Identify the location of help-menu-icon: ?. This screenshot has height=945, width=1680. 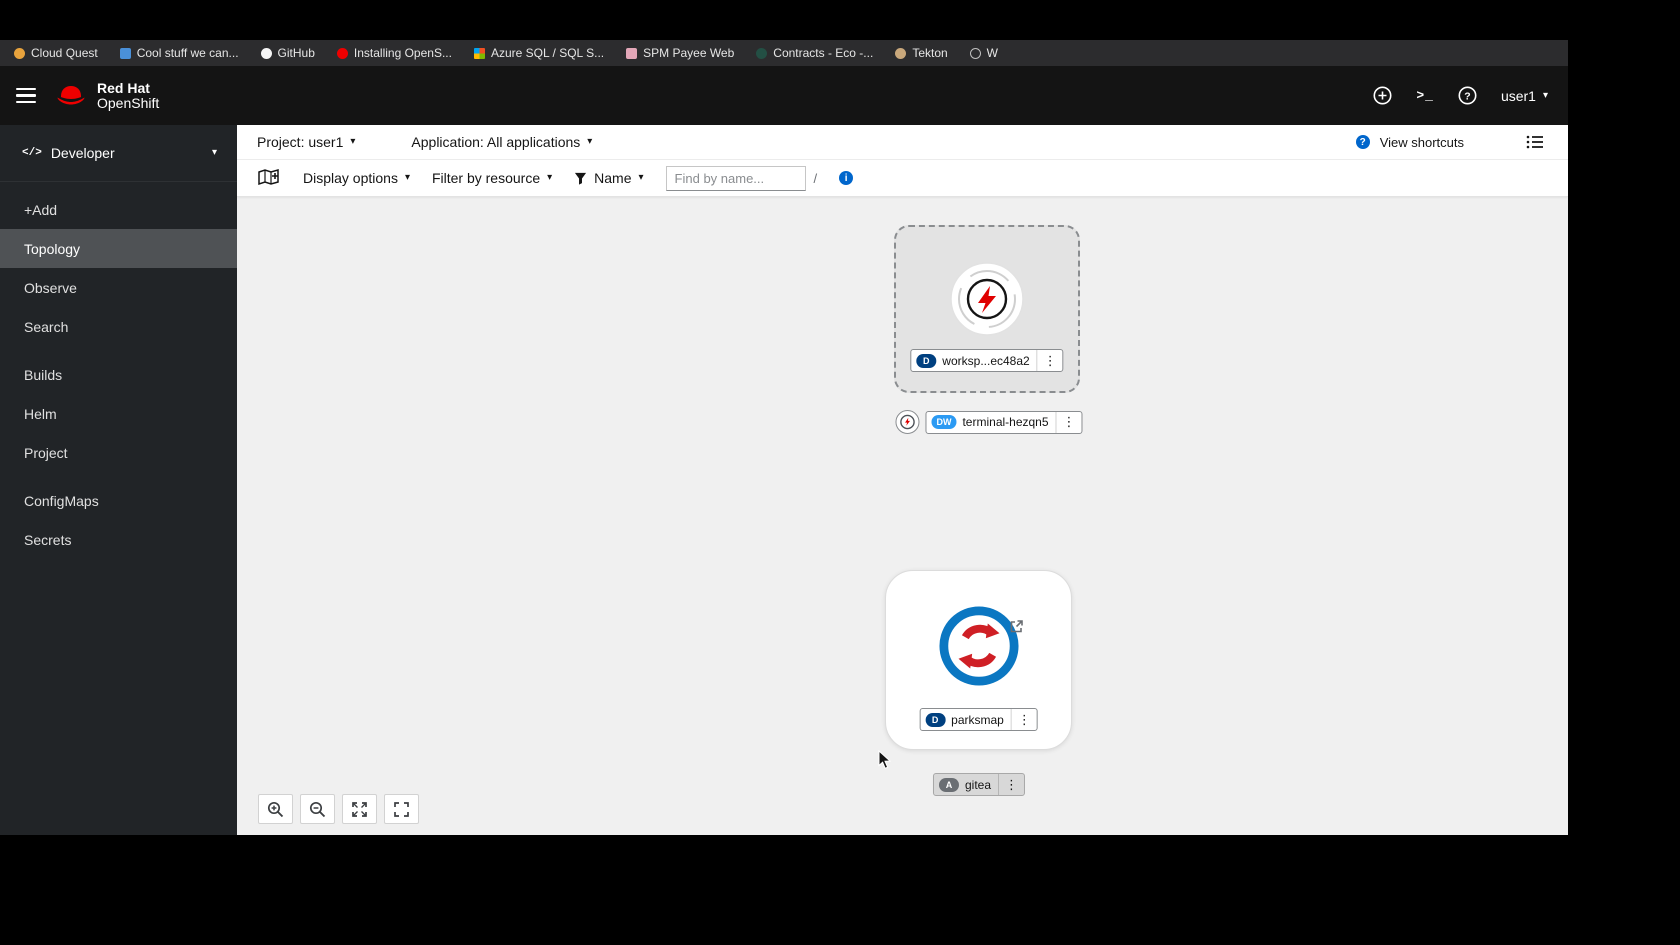
(1467, 95).